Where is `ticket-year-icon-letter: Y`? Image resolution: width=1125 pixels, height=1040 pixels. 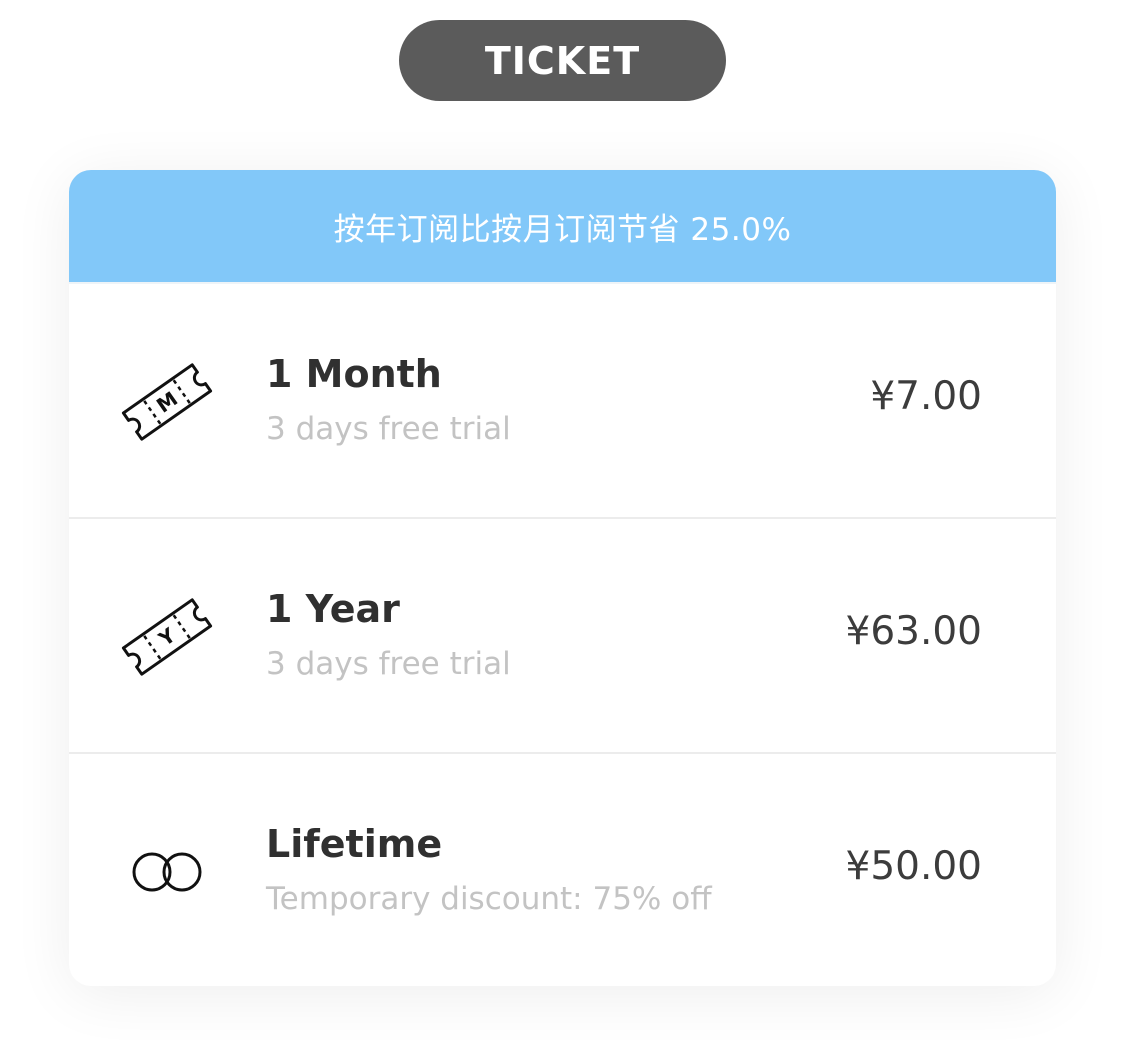 ticket-year-icon-letter: Y is located at coordinates (166, 637).